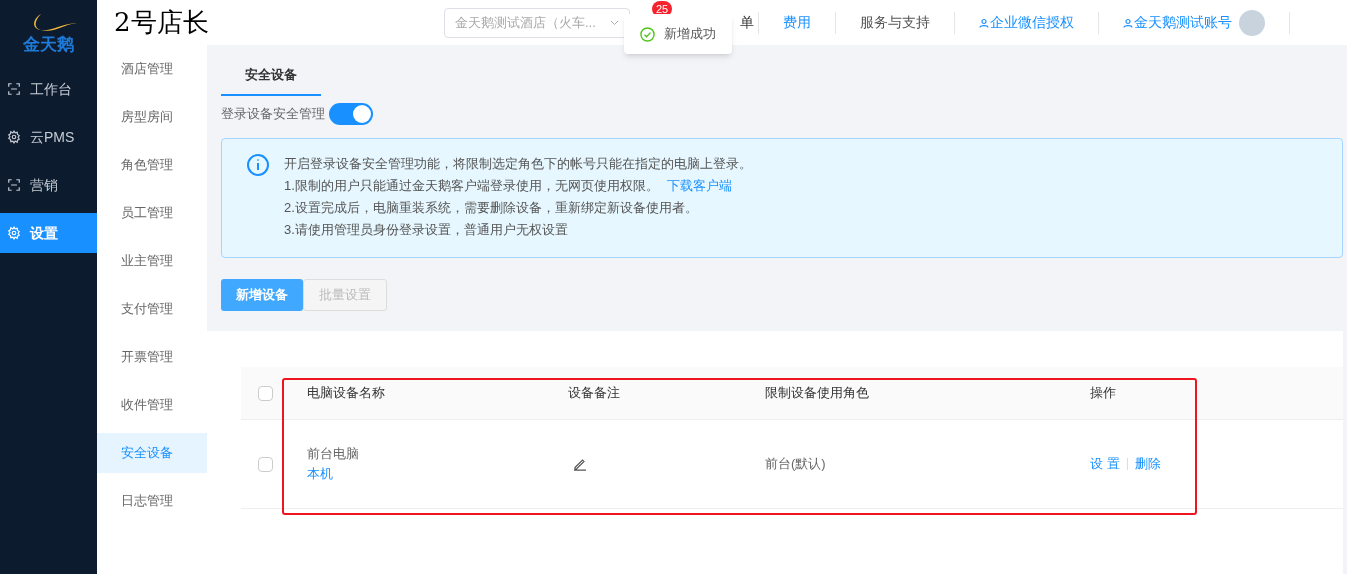  What do you see at coordinates (258, 165) in the screenshot?
I see `info-icon` at bounding box center [258, 165].